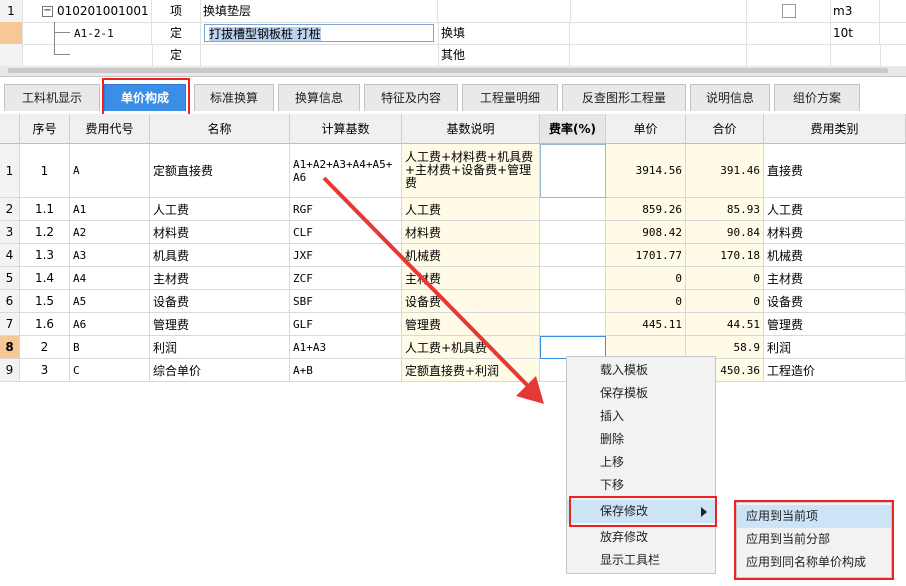  I want to click on menu-item-move-down: 下移, so click(641, 485).